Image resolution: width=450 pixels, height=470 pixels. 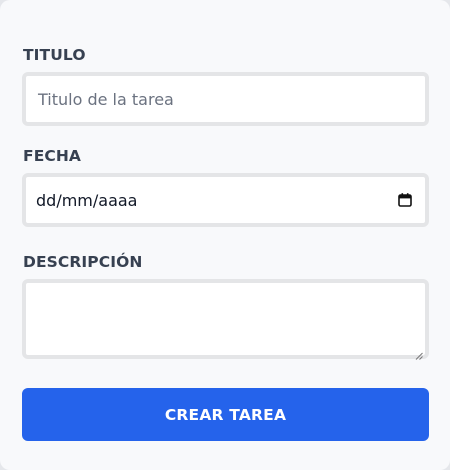 I want to click on fecha-label: FECHA, so click(x=52, y=156).